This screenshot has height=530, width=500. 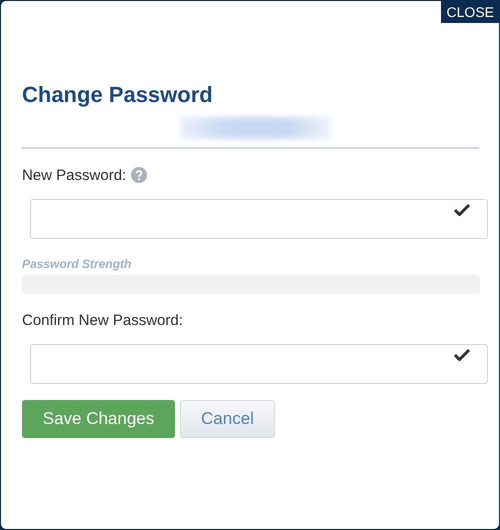 I want to click on cancel-button: Cancel, so click(x=227, y=419).